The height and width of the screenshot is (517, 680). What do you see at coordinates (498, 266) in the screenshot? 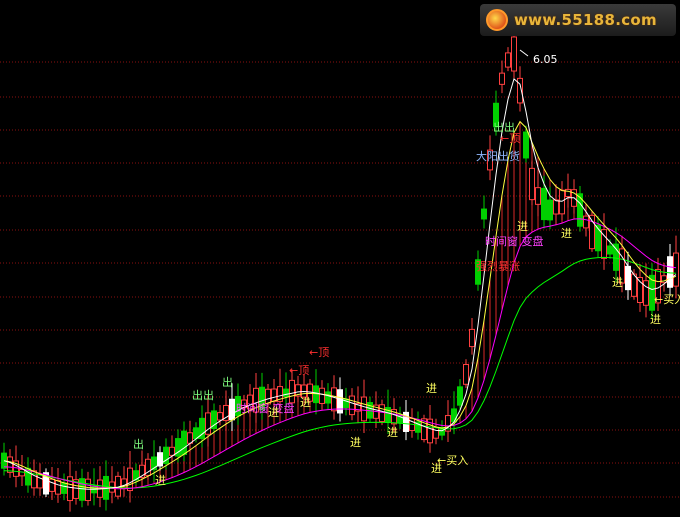
I see `signal-label-strong: 强烈暴涨` at bounding box center [498, 266].